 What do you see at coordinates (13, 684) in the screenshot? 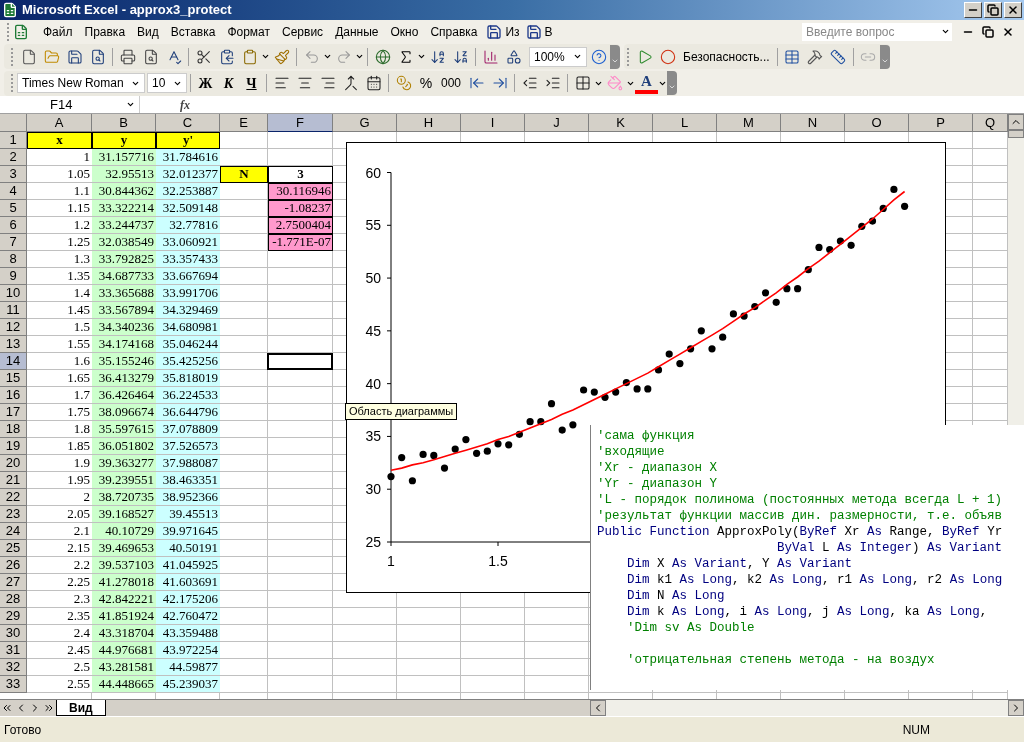
I see `row-header: 33` at bounding box center [13, 684].